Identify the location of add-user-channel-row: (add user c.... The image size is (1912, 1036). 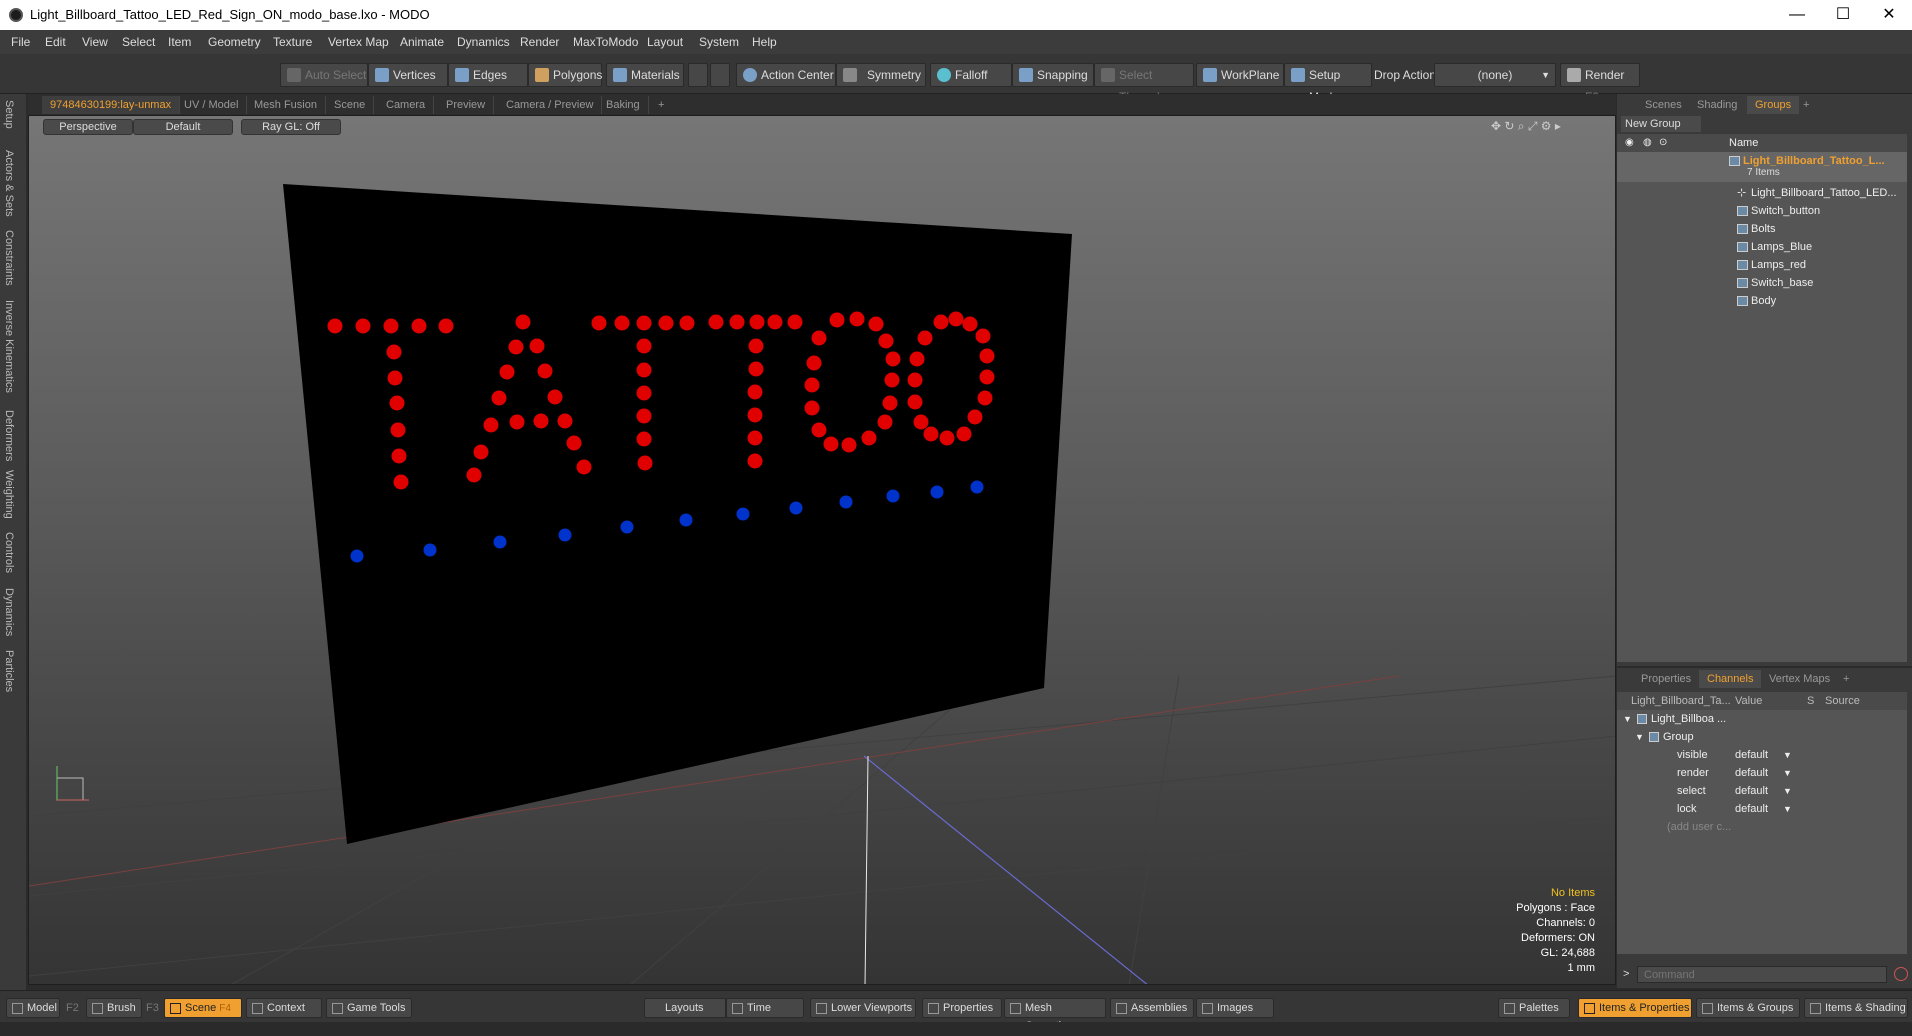
(1762, 827).